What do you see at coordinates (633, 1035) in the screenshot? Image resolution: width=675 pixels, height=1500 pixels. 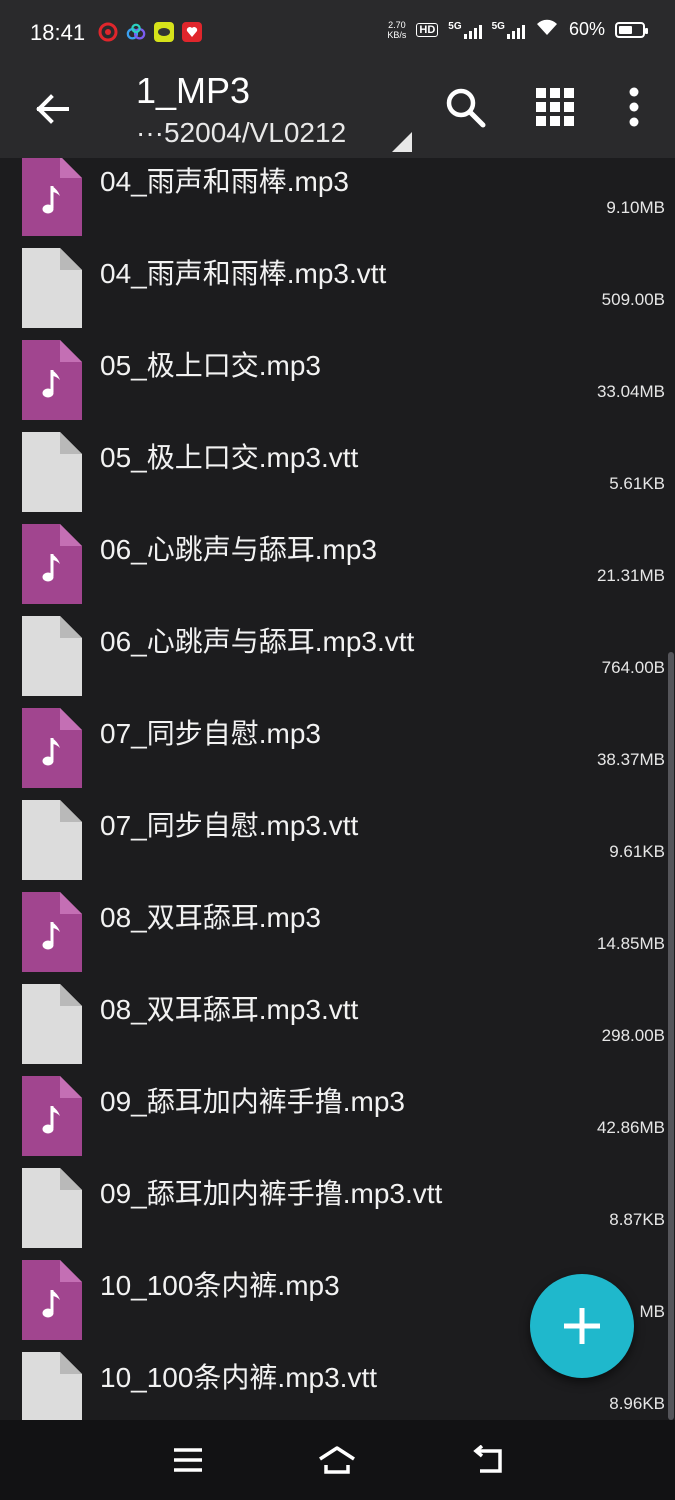 I see `file-size: 298.00B` at bounding box center [633, 1035].